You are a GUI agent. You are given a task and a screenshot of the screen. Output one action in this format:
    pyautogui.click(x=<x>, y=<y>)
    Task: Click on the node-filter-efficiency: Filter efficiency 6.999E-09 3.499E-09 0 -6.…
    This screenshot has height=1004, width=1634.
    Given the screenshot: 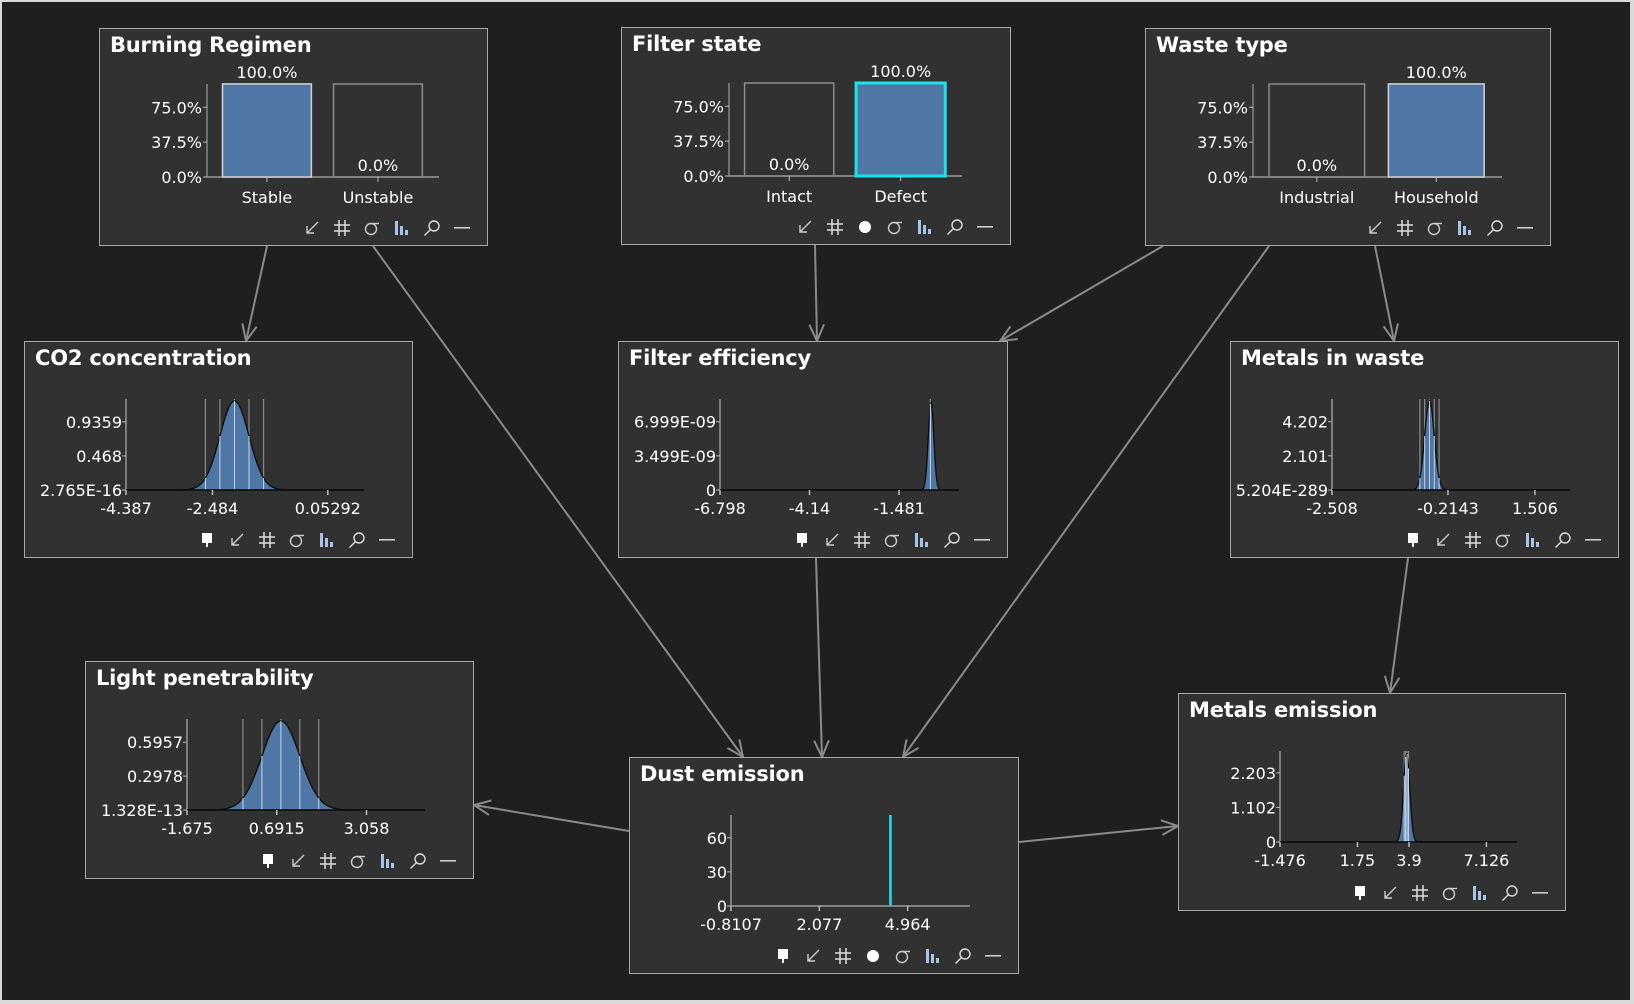 What is the action you would take?
    pyautogui.click(x=813, y=449)
    